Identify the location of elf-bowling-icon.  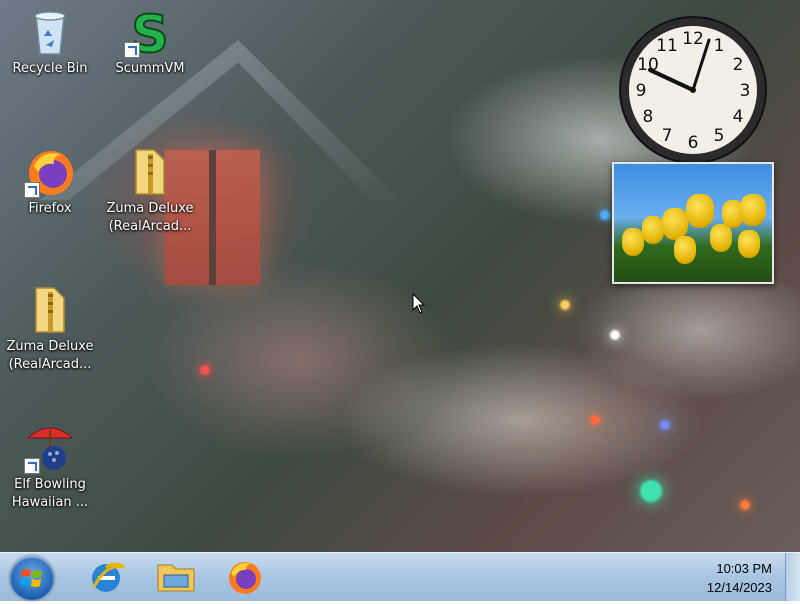
(50, 448).